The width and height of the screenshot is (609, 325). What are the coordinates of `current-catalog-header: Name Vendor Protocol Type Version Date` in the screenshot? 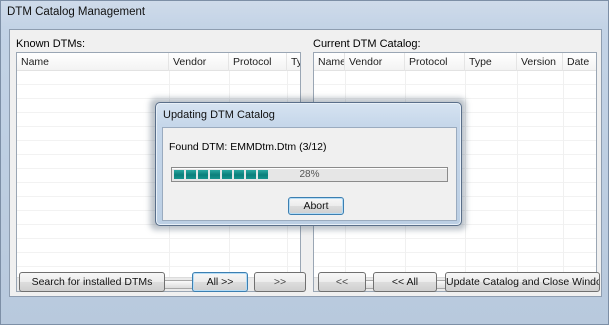 It's located at (455, 62).